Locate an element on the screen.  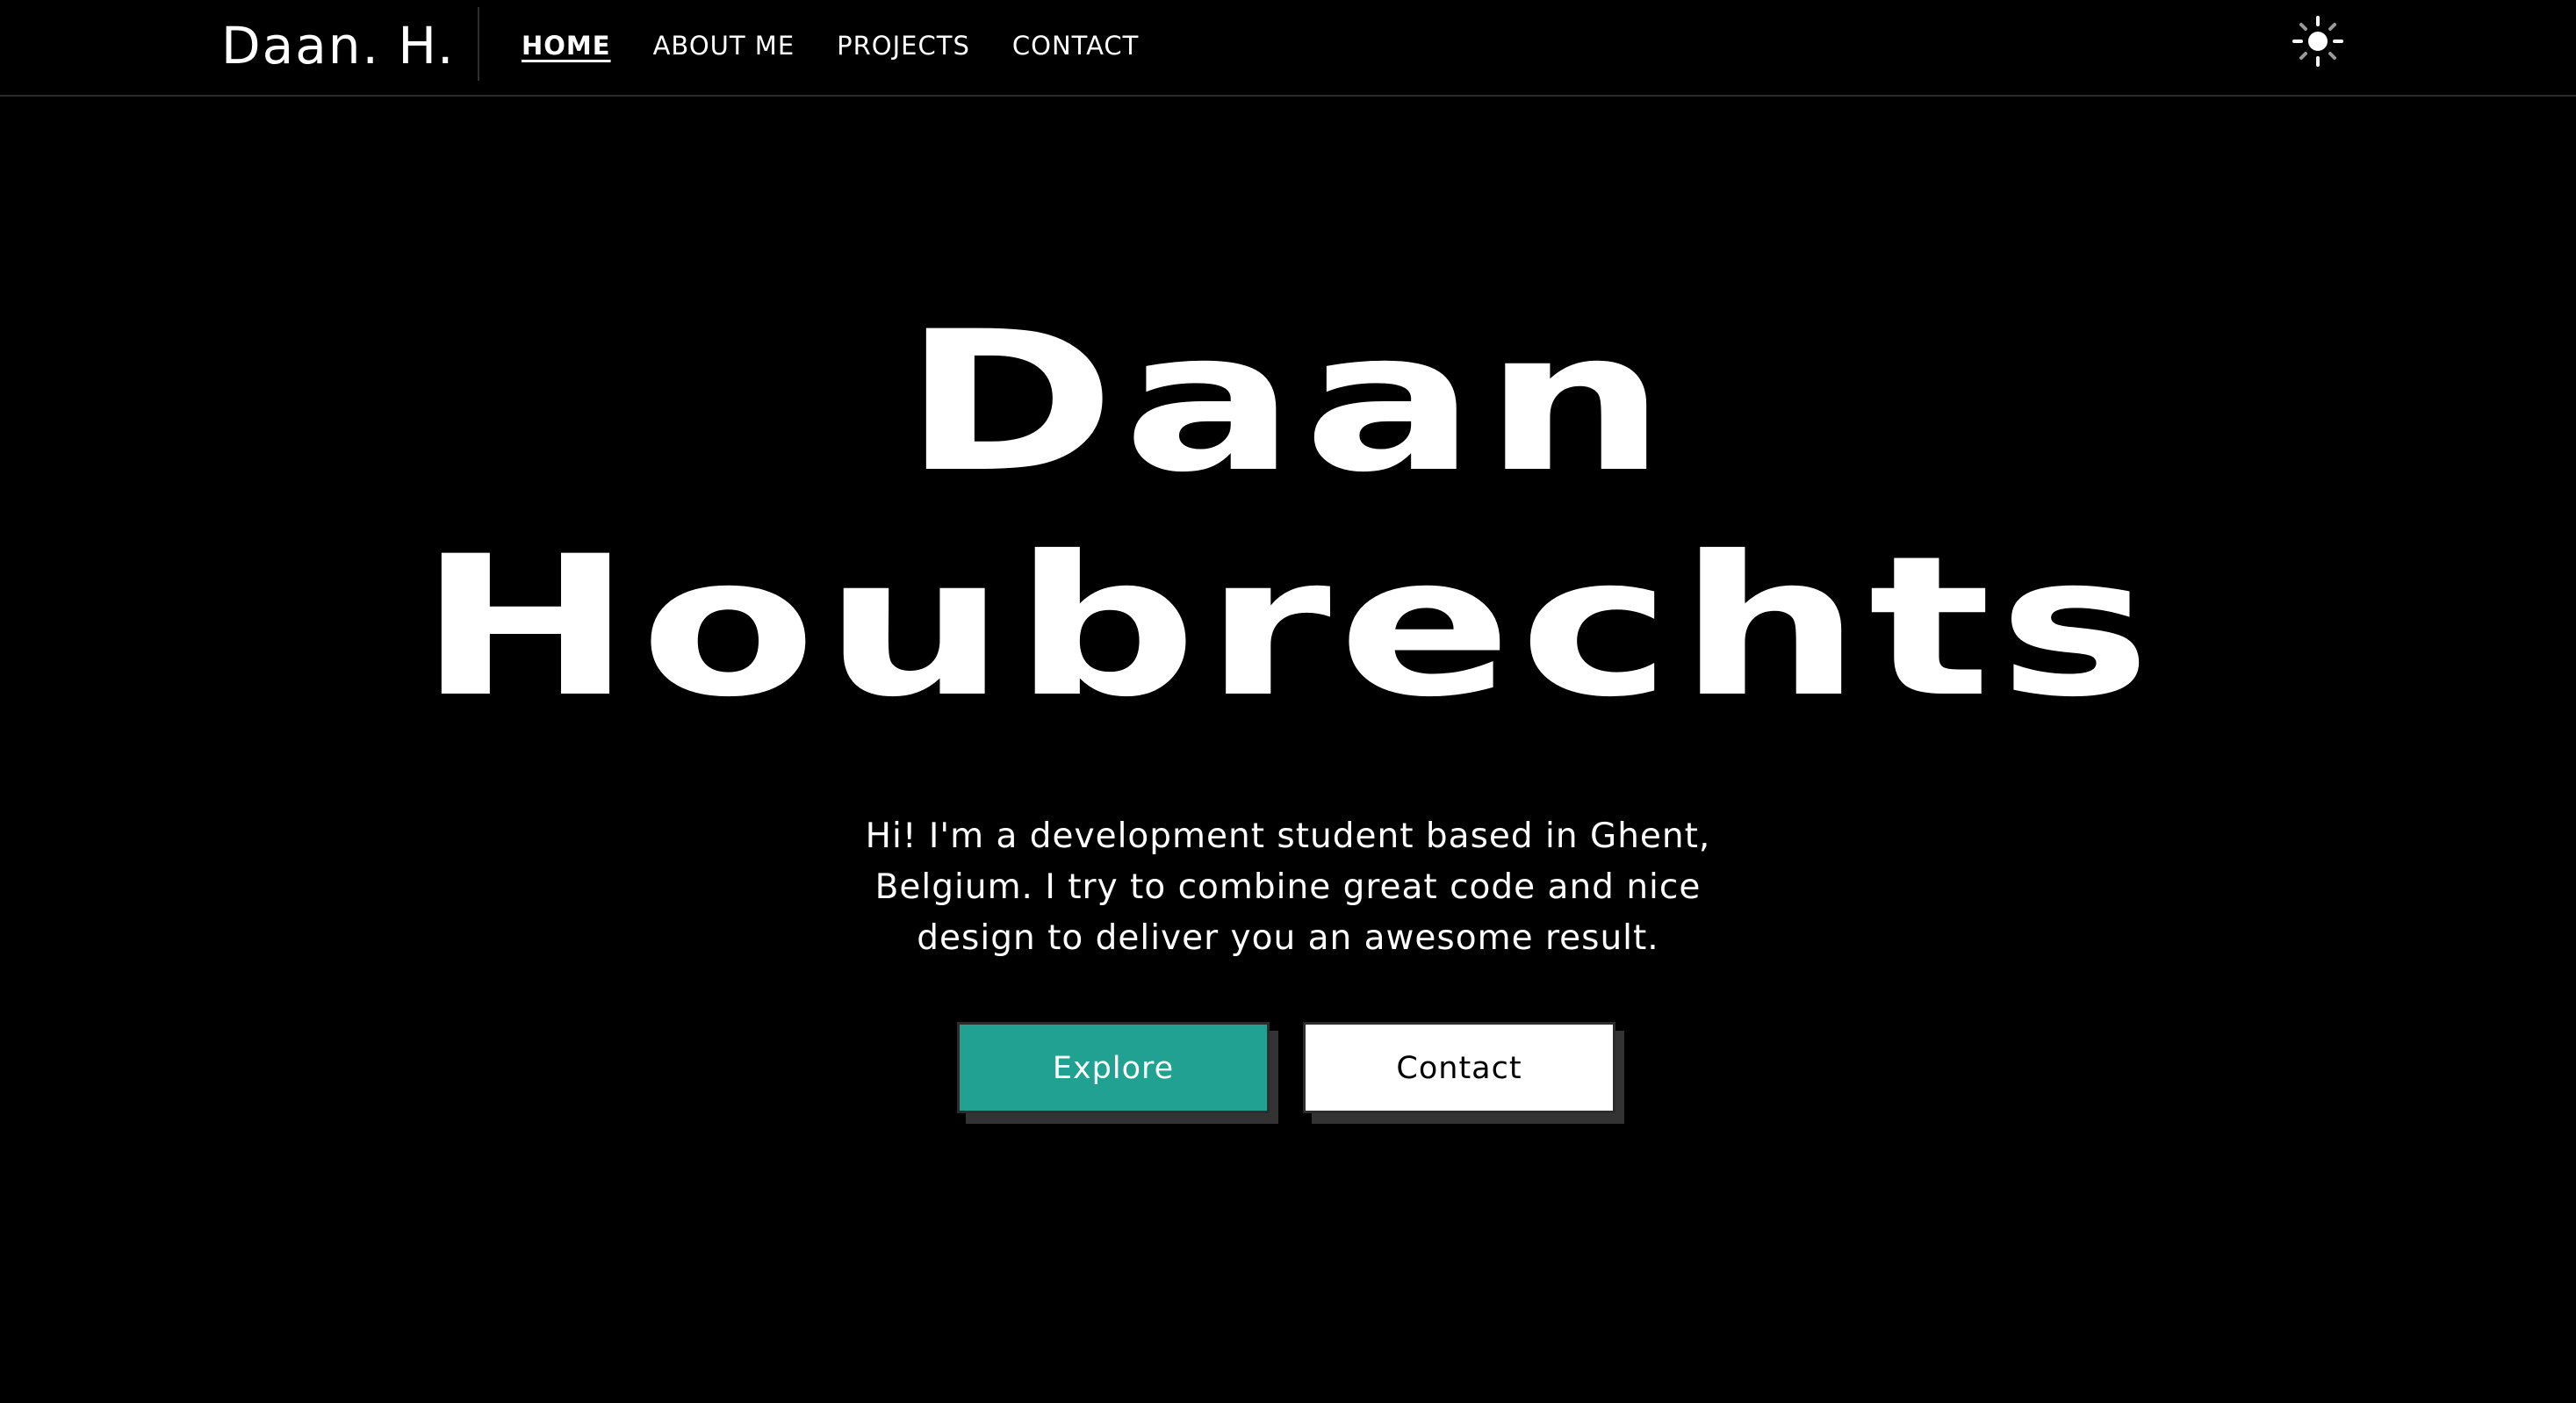
explore-button: Explore is located at coordinates (1113, 1067).